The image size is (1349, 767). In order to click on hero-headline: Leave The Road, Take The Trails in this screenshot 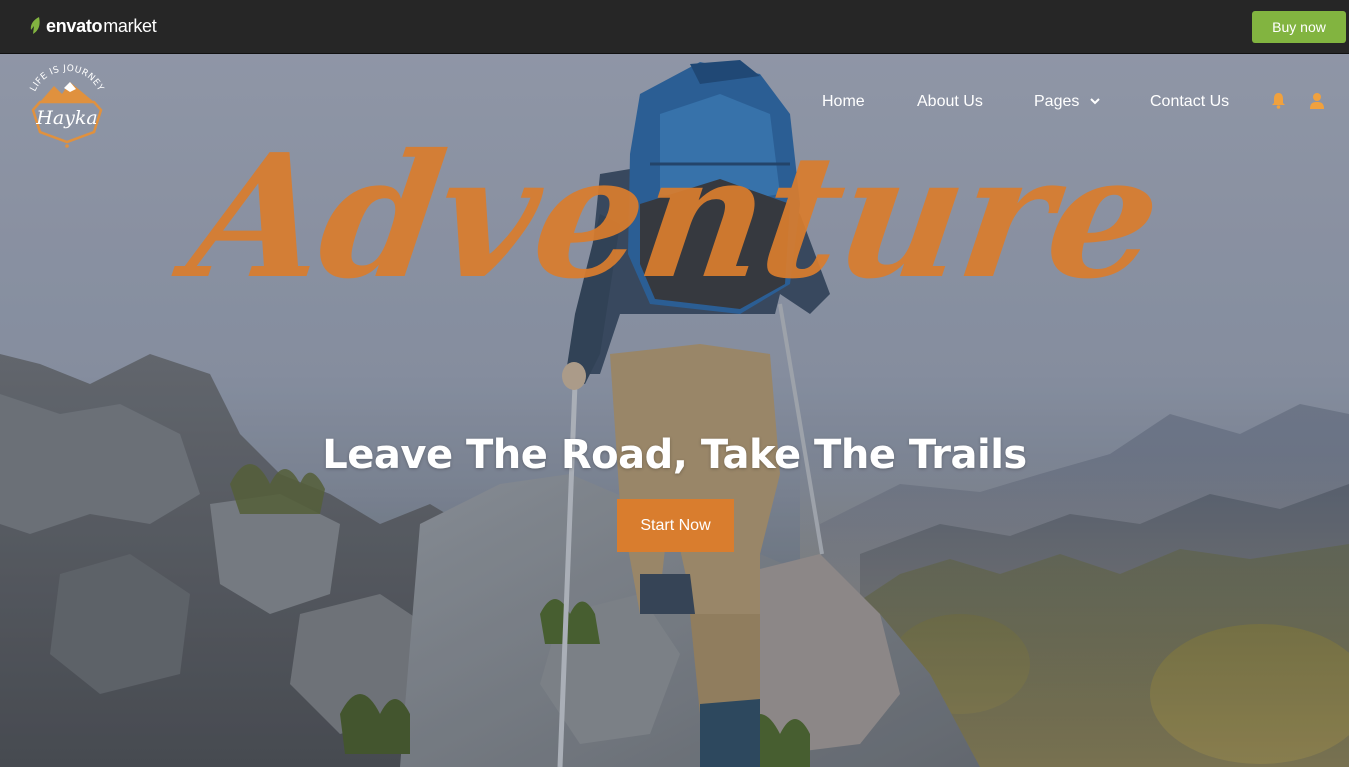, I will do `click(674, 455)`.